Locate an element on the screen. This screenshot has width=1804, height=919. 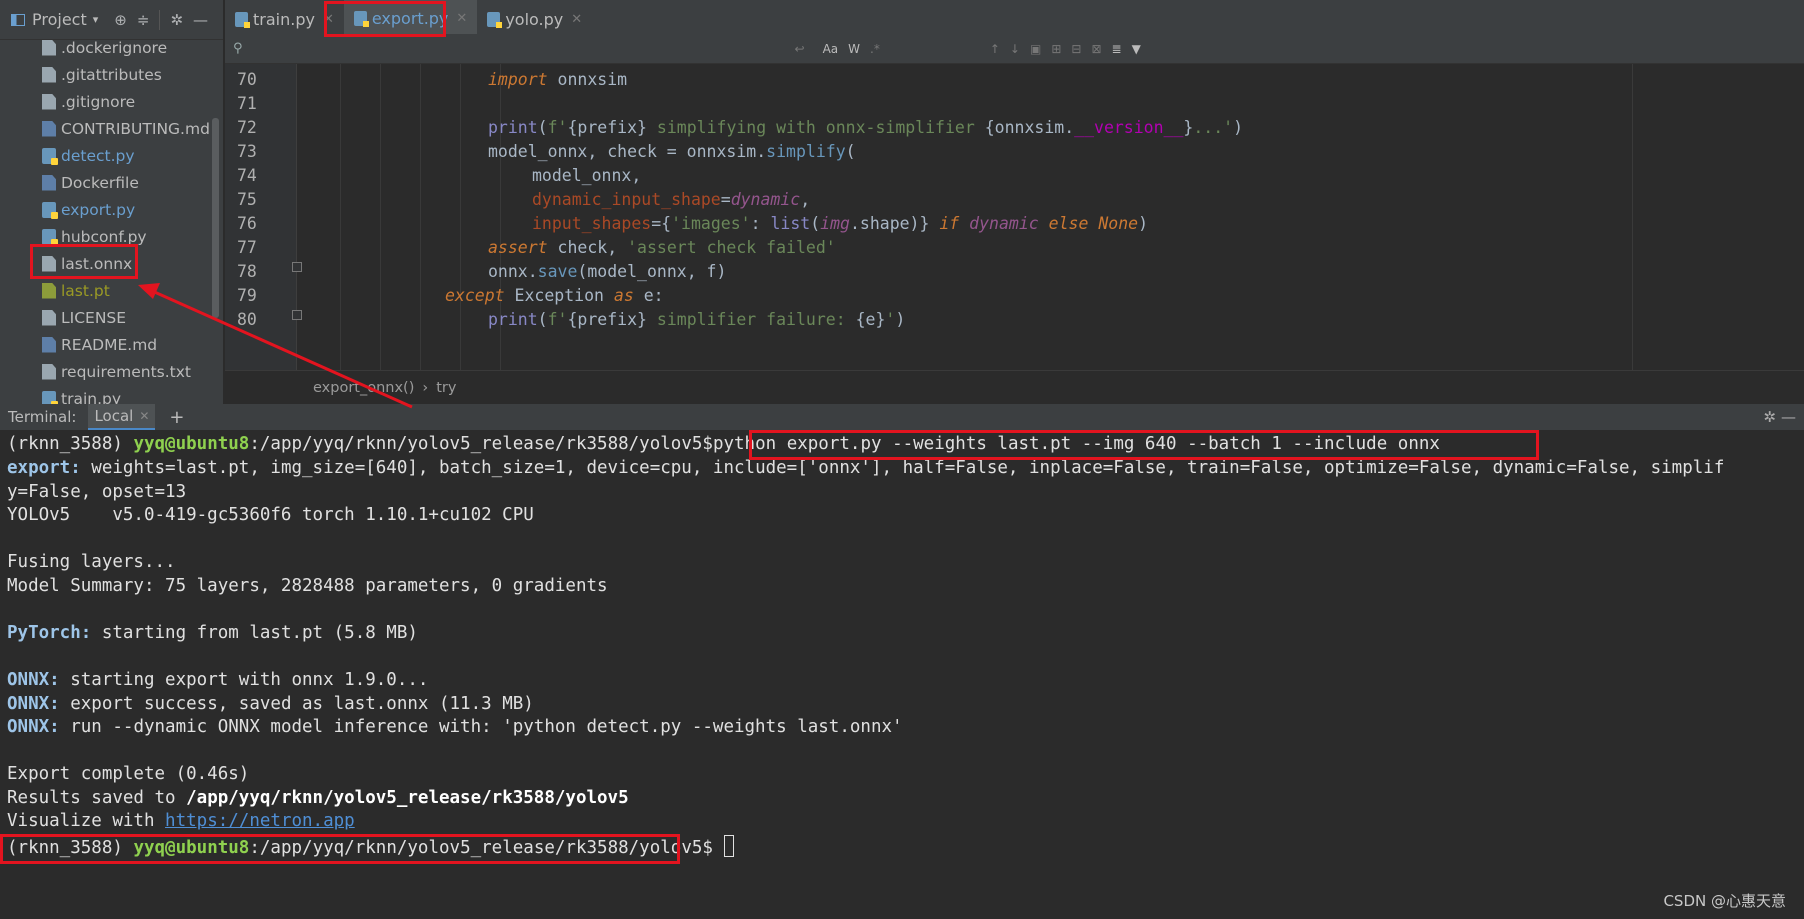
line-number: 73 is located at coordinates (247, 151).